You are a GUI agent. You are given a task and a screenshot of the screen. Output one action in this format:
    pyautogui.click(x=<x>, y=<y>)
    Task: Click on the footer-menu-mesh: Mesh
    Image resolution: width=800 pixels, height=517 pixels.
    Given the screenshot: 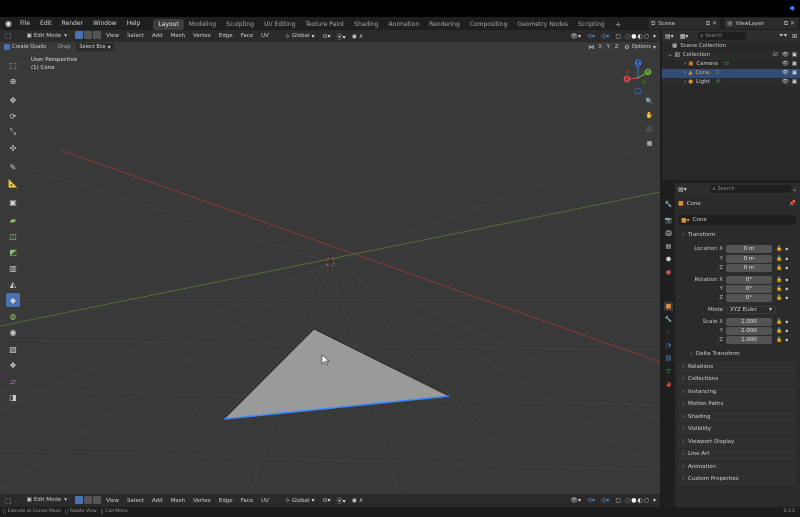 What is the action you would take?
    pyautogui.click(x=178, y=501)
    